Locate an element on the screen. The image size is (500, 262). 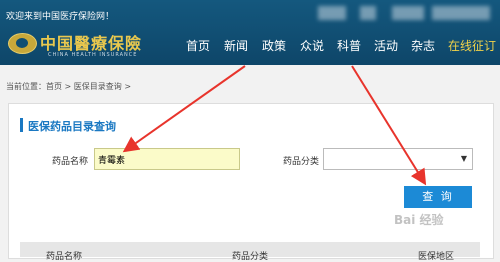
nav-science: 科普 is located at coordinates (349, 45).